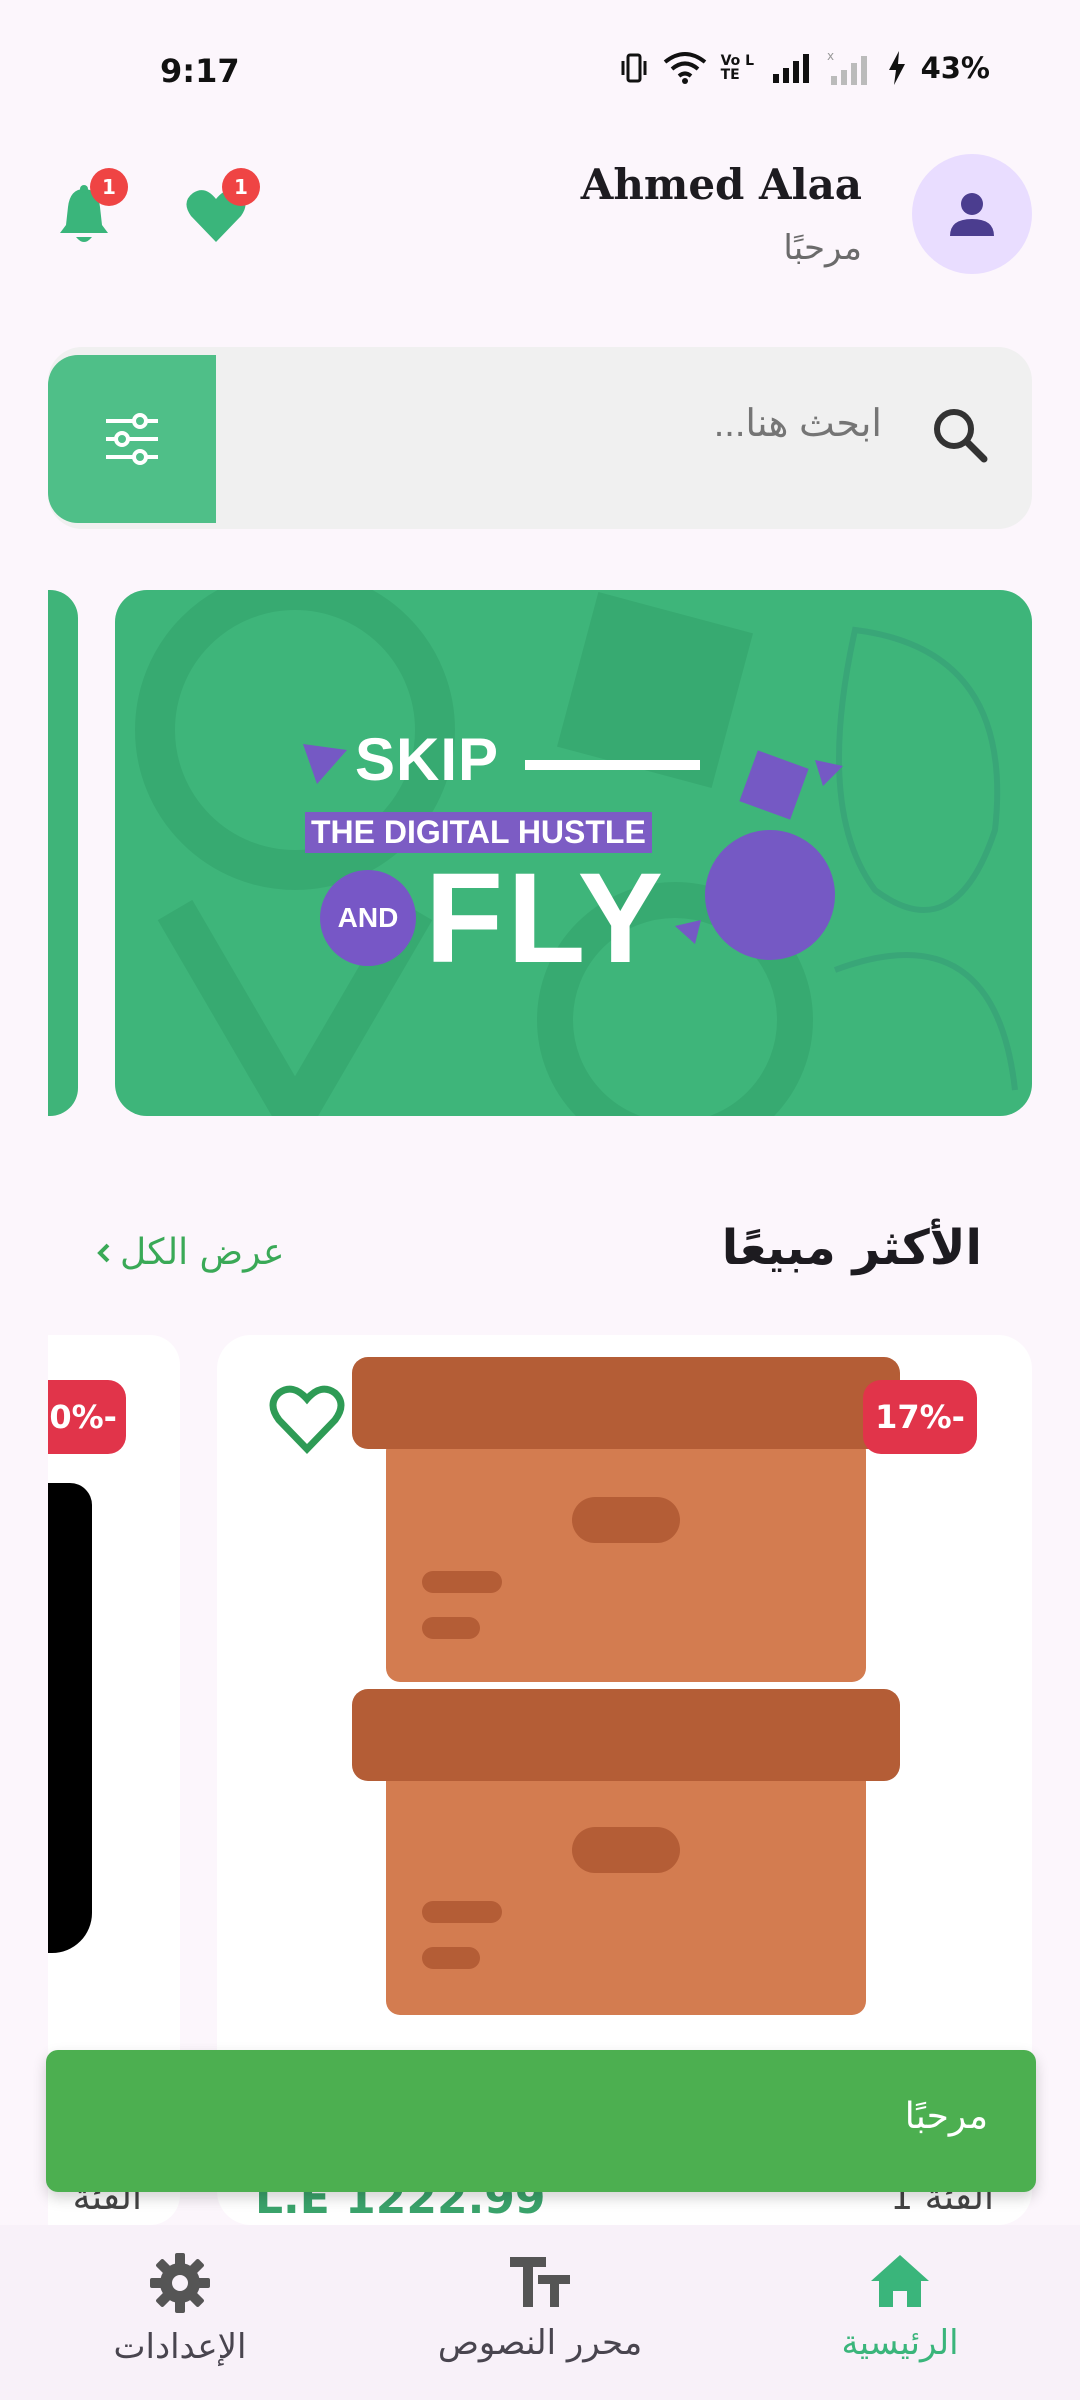 The width and height of the screenshot is (1080, 2400). What do you see at coordinates (202, 1252) in the screenshot?
I see `view-all-label: عرض الكل` at bounding box center [202, 1252].